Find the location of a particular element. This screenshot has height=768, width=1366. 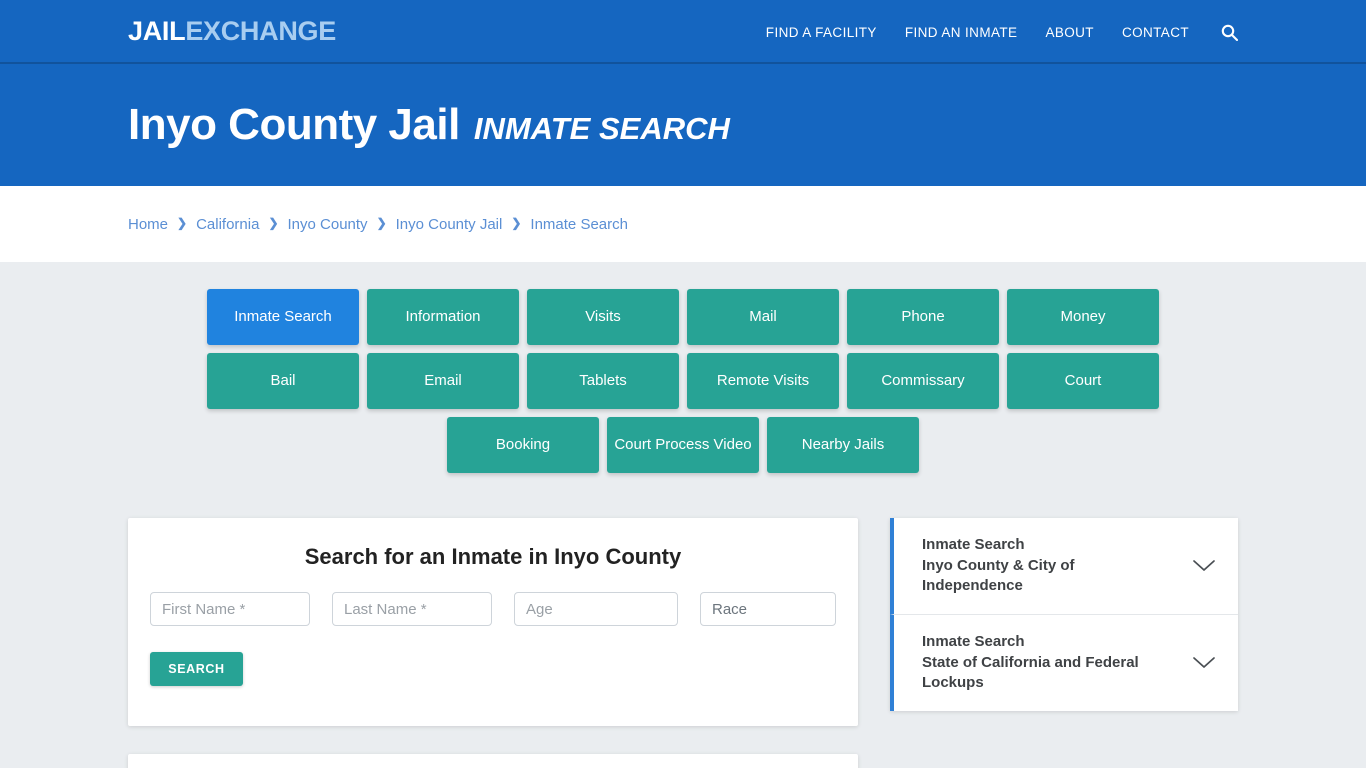

last-name-input is located at coordinates (412, 609).